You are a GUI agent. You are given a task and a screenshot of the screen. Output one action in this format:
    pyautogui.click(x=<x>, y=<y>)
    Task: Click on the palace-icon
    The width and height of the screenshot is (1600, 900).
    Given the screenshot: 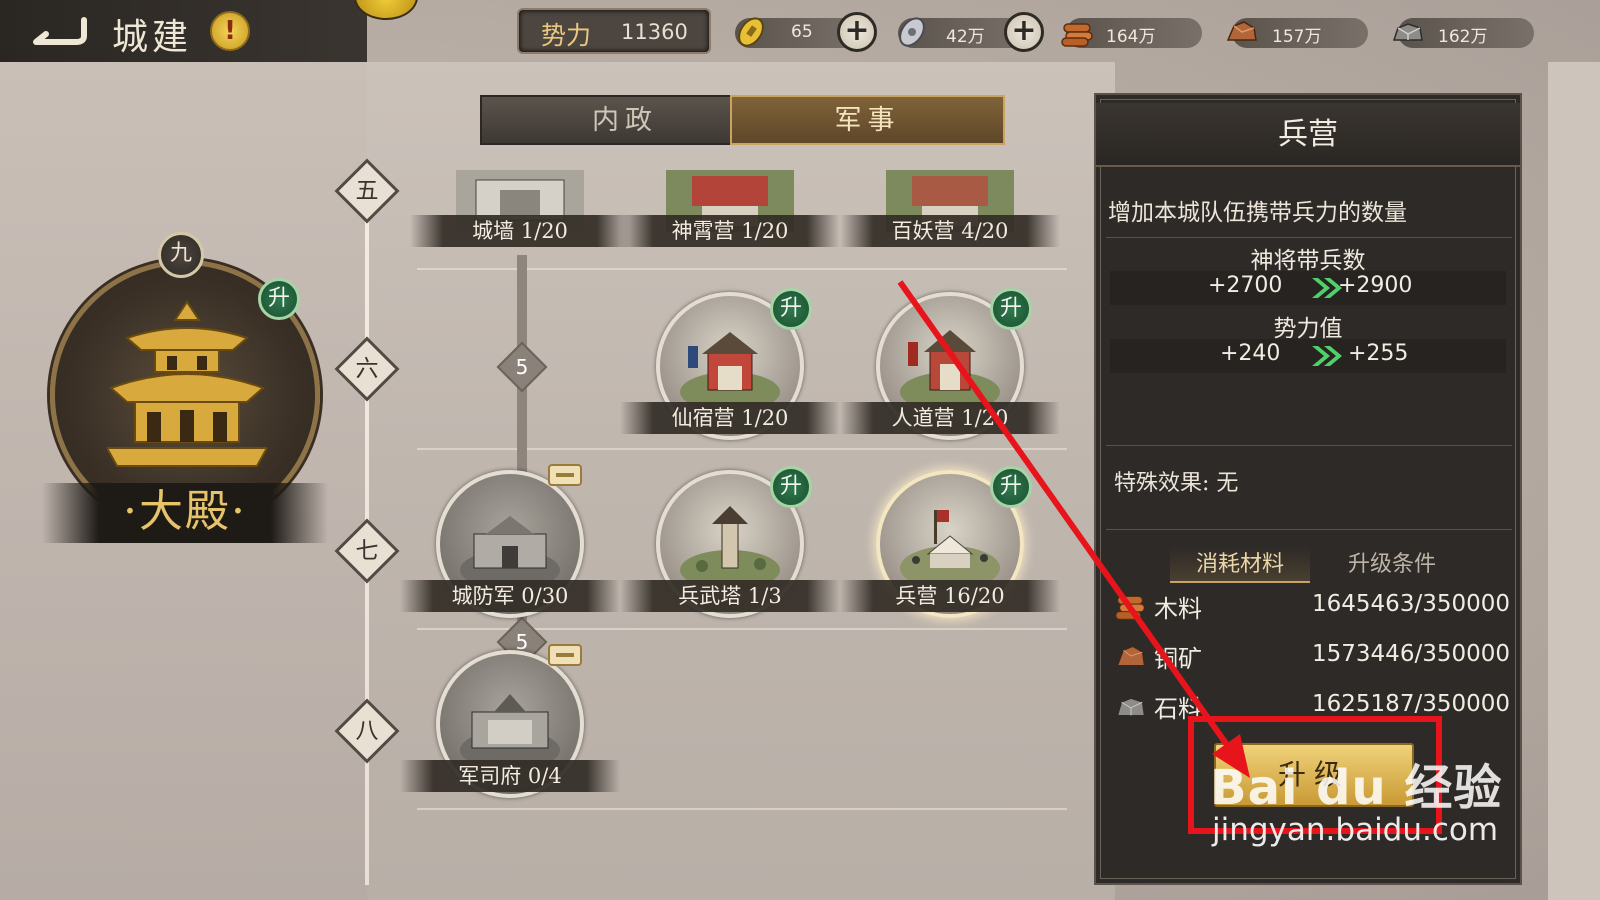 What is the action you would take?
    pyautogui.click(x=187, y=383)
    